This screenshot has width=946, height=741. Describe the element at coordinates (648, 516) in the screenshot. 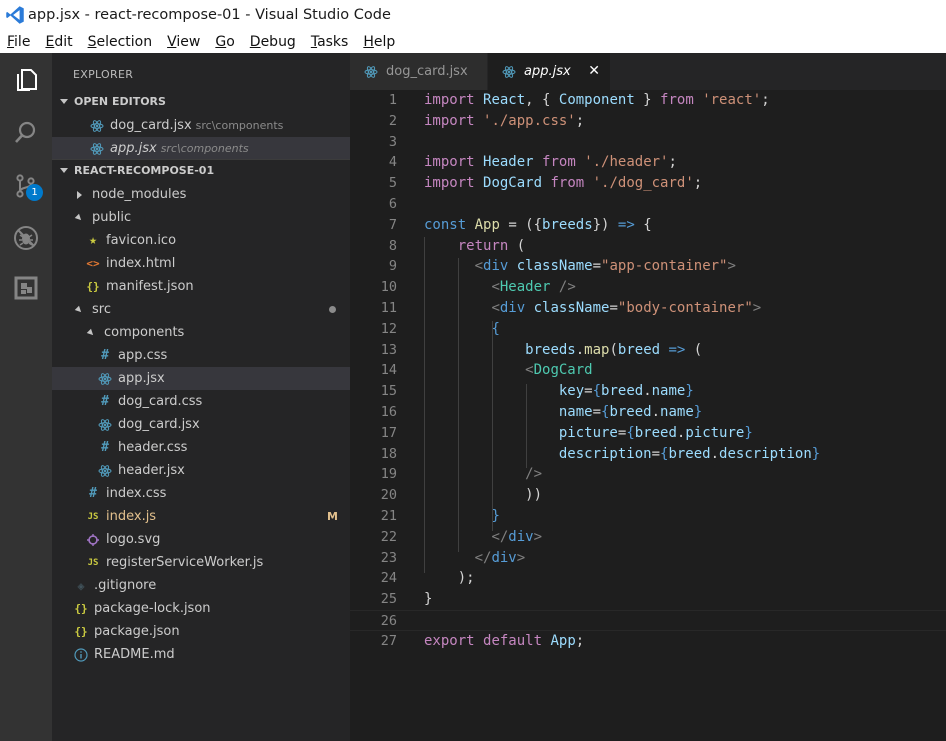

I see `code-line: 21 }` at that location.